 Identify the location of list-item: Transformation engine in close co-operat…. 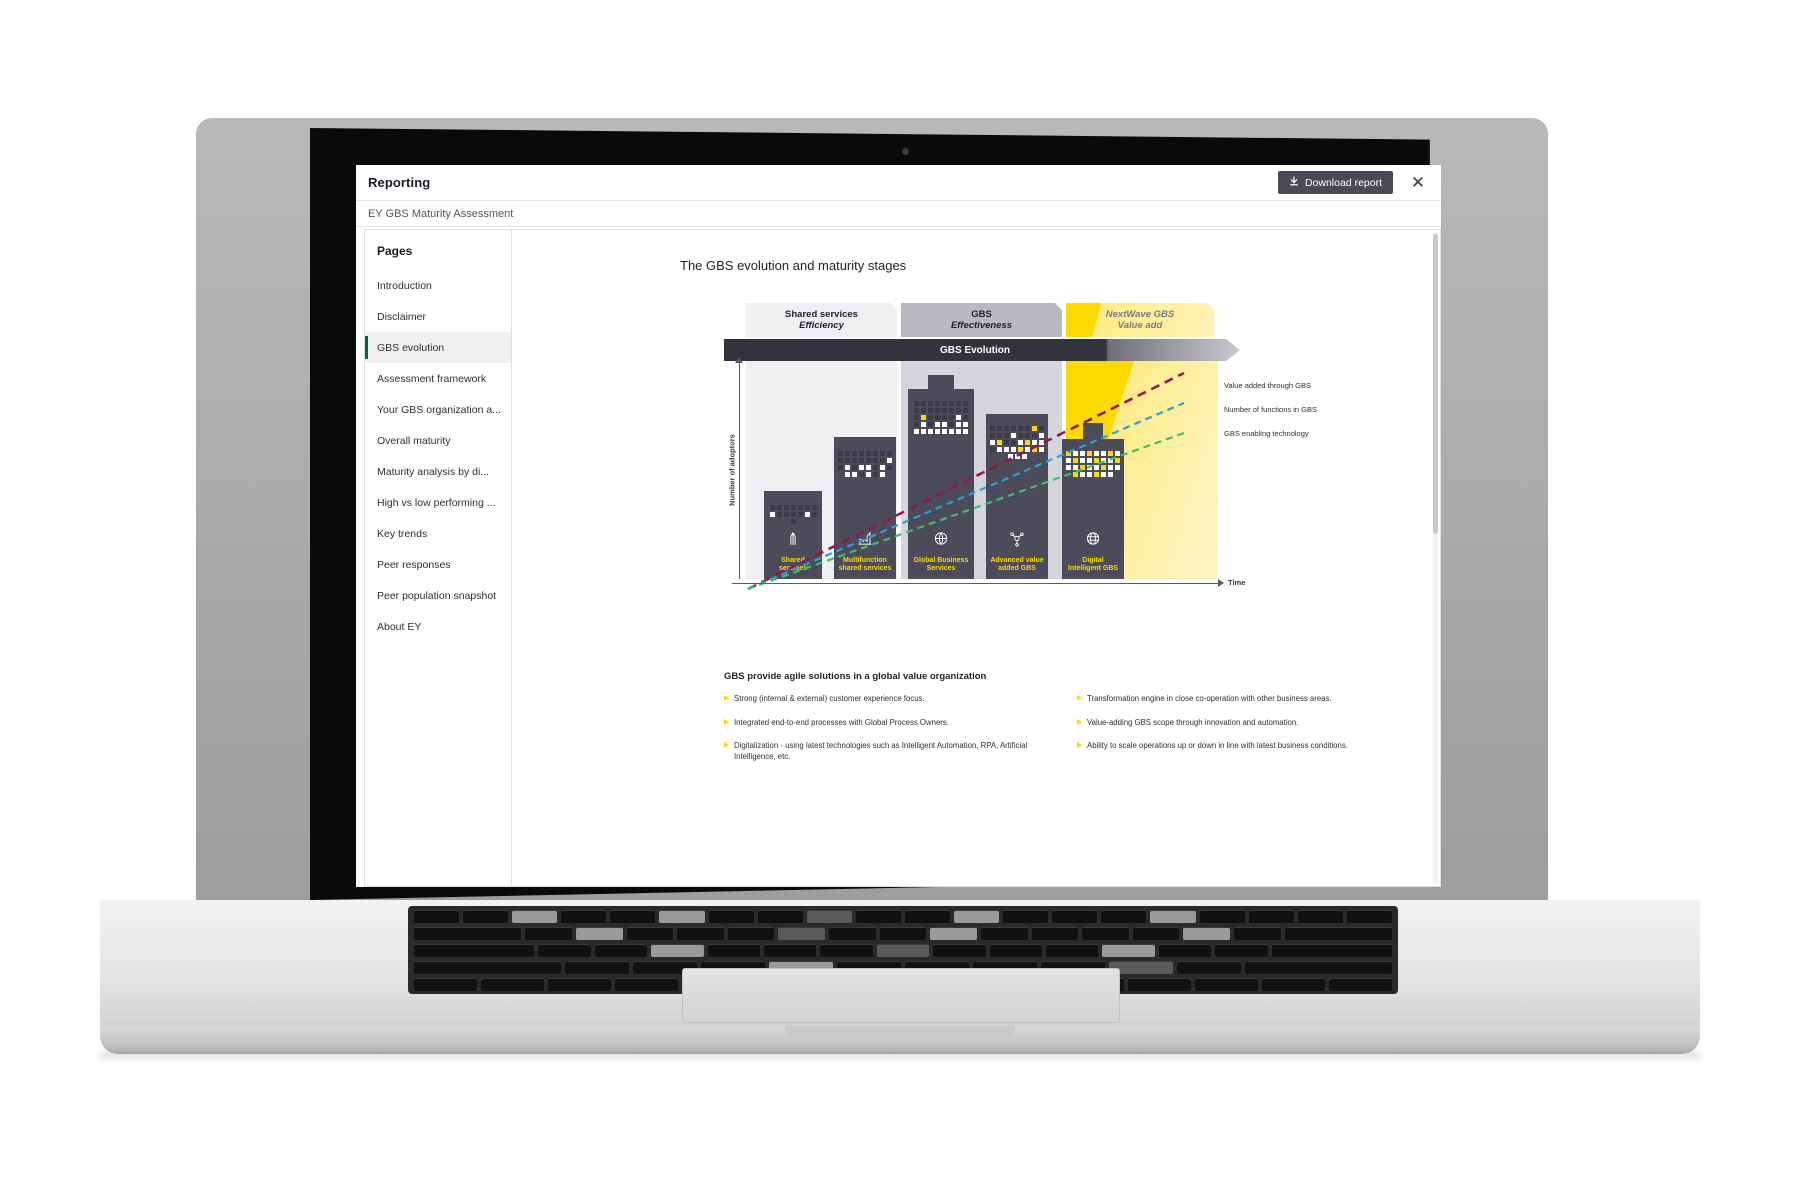
(1240, 699).